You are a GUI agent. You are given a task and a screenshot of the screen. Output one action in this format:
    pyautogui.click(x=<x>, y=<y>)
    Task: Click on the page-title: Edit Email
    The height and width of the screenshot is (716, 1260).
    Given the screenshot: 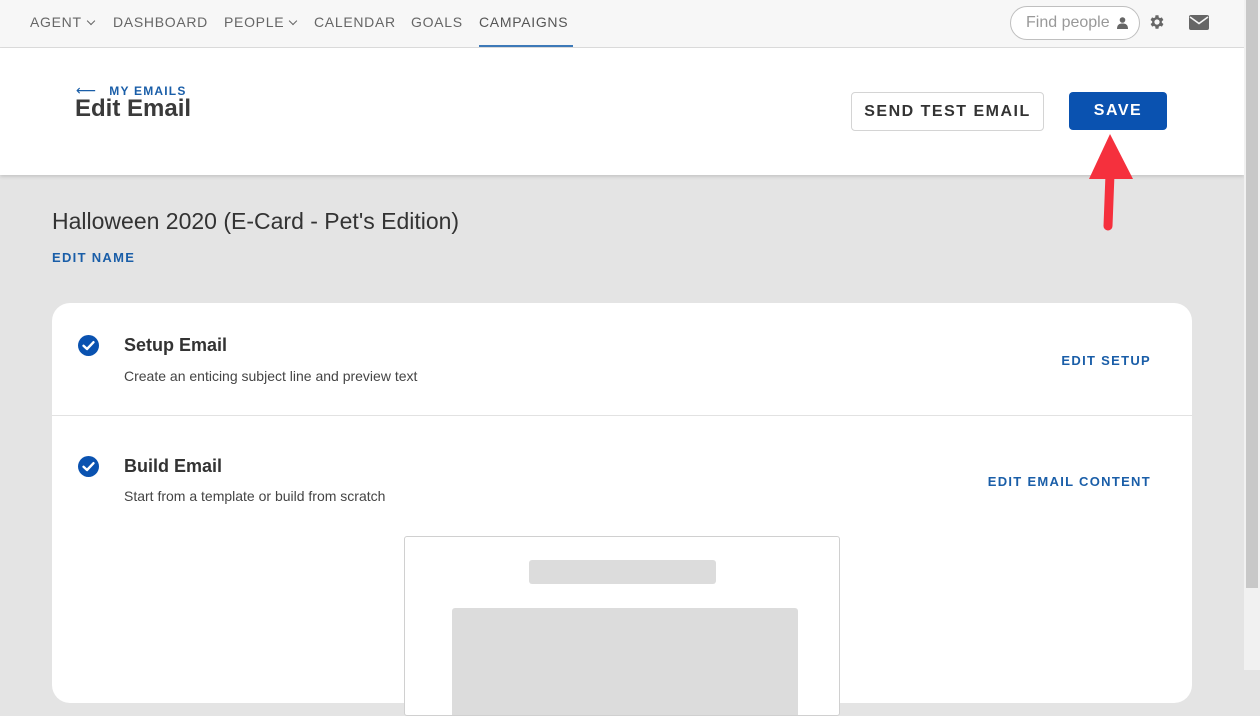 What is the action you would take?
    pyautogui.click(x=133, y=108)
    